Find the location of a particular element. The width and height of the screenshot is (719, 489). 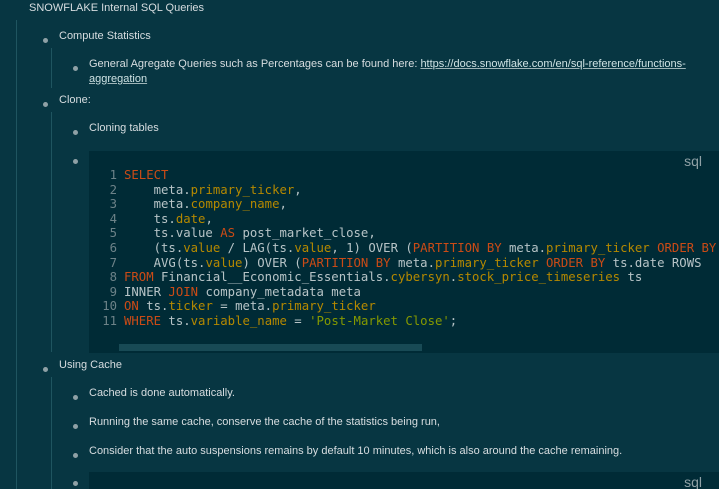

sql-text: ts is located at coordinates (631, 277).